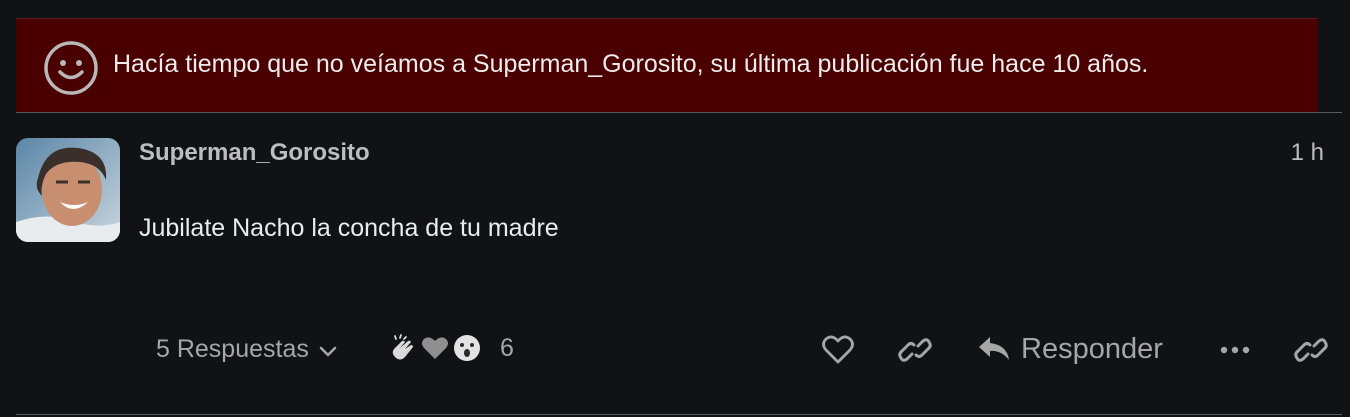  I want to click on replies-toggle-button: 5 Respuestas, so click(247, 349).